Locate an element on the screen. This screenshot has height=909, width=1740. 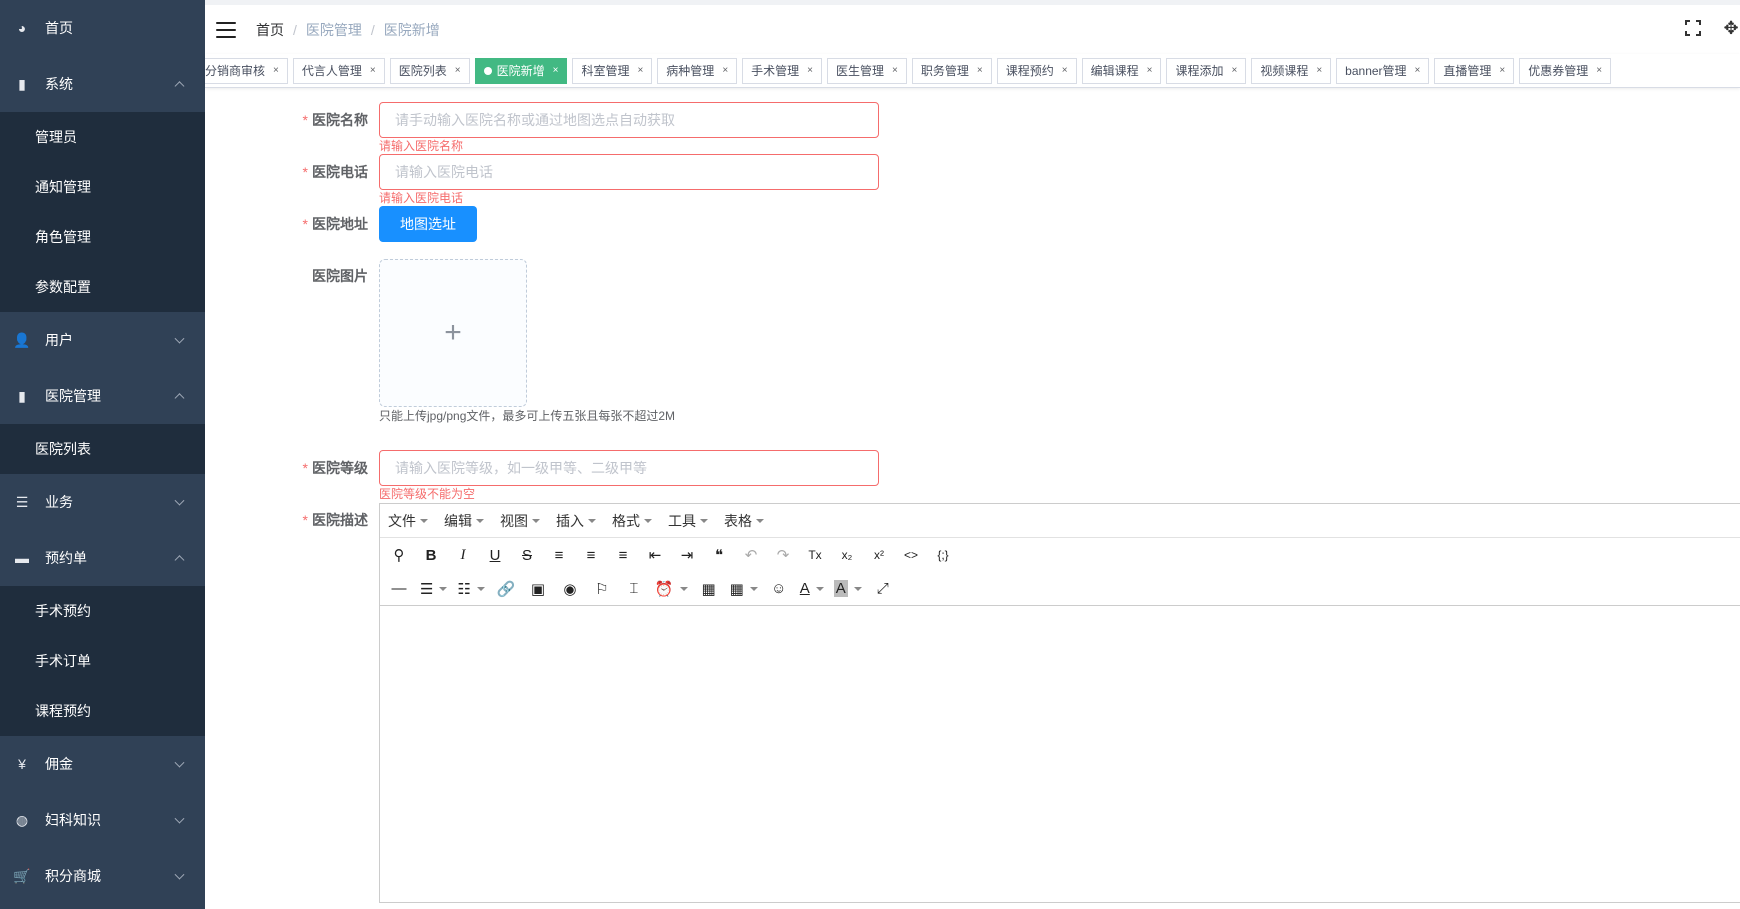
sidebar-item-5: ▬ 预约单 is located at coordinates (102, 558).